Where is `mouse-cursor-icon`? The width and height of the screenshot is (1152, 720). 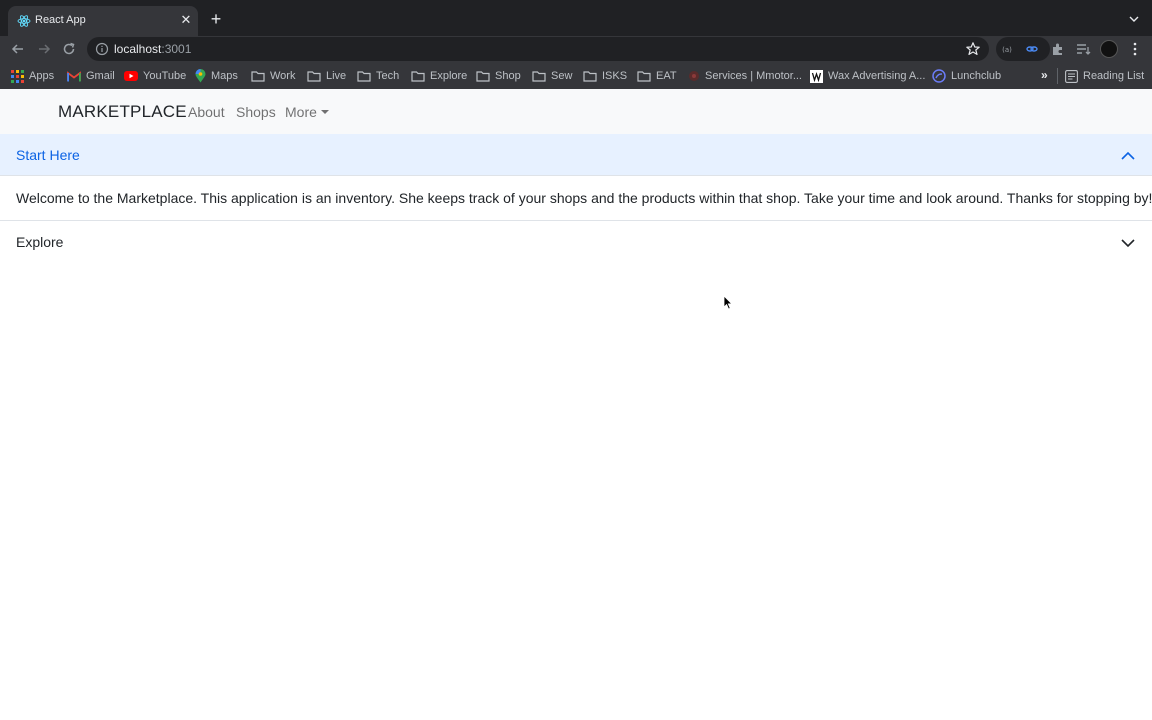
mouse-cursor-icon is located at coordinates (728, 302).